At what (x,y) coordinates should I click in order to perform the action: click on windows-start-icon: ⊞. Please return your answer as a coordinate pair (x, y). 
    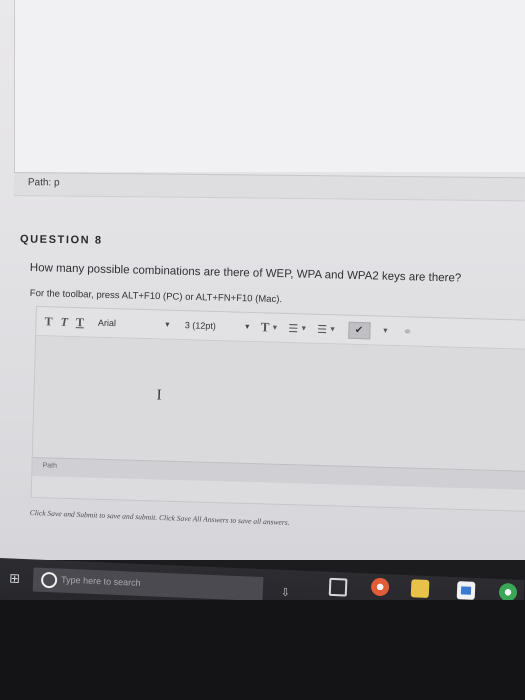
    Looking at the image, I should click on (16, 577).